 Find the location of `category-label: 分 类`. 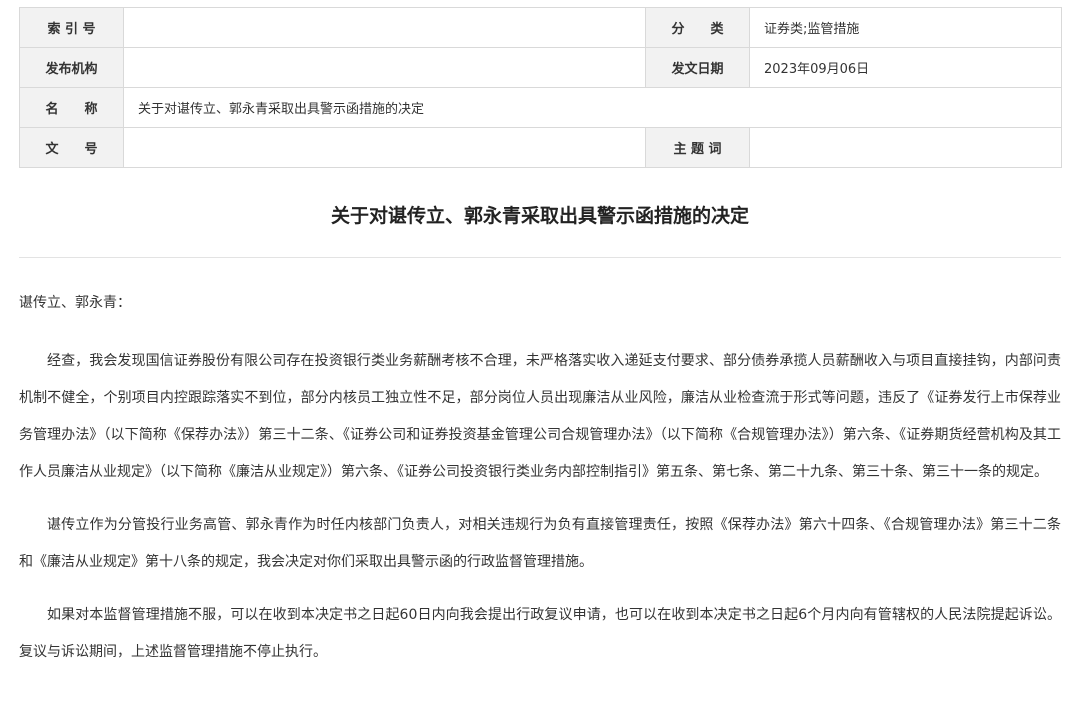

category-label: 分 类 is located at coordinates (697, 27).